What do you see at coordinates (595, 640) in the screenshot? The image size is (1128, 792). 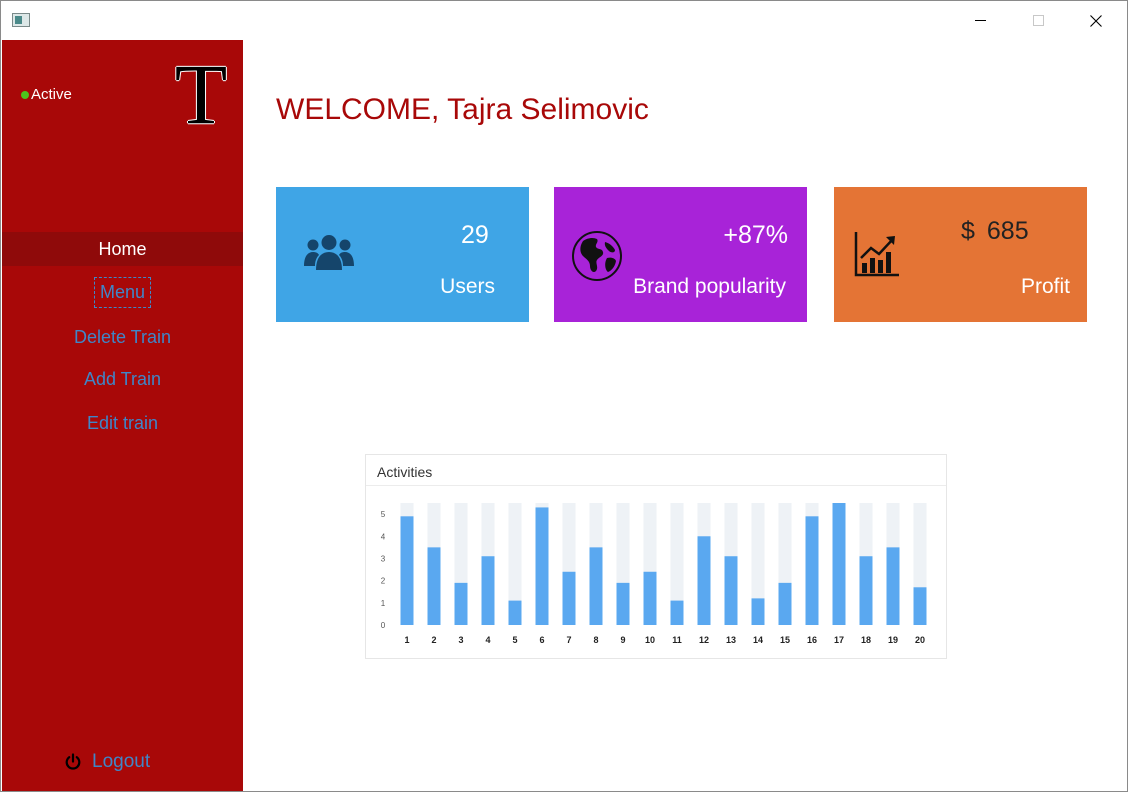 I see `x-tick-label: 8` at bounding box center [595, 640].